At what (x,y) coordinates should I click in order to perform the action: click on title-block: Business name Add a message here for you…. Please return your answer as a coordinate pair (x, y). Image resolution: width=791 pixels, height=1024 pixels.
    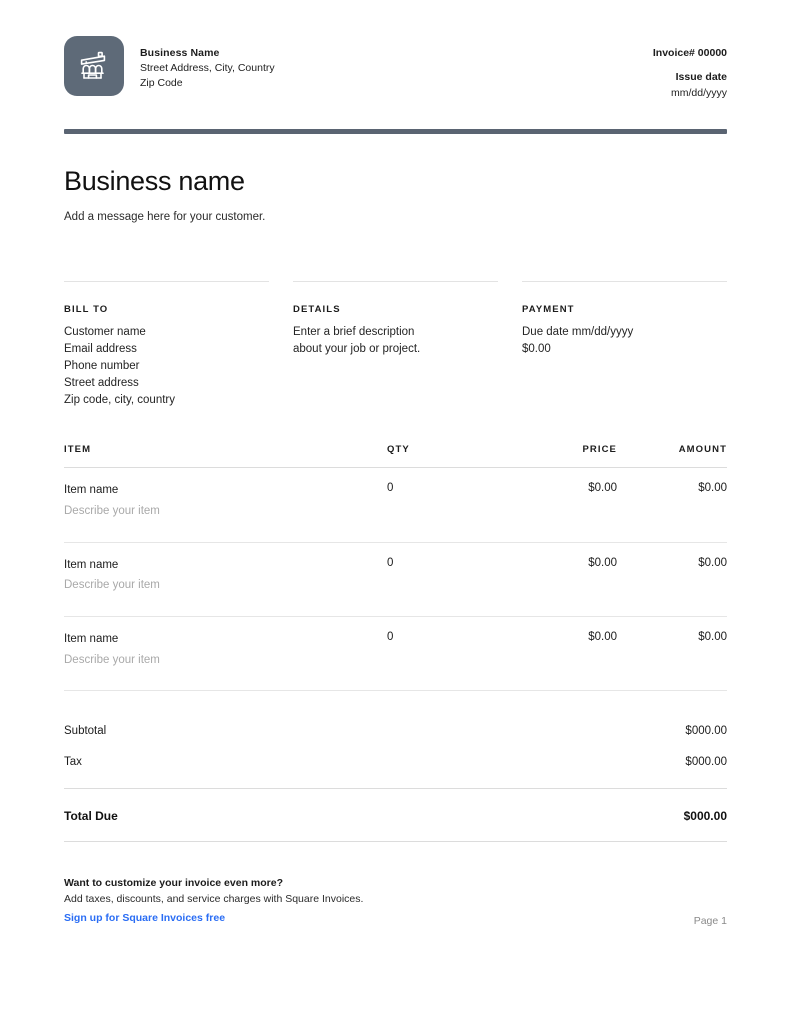
    Looking at the image, I should click on (395, 194).